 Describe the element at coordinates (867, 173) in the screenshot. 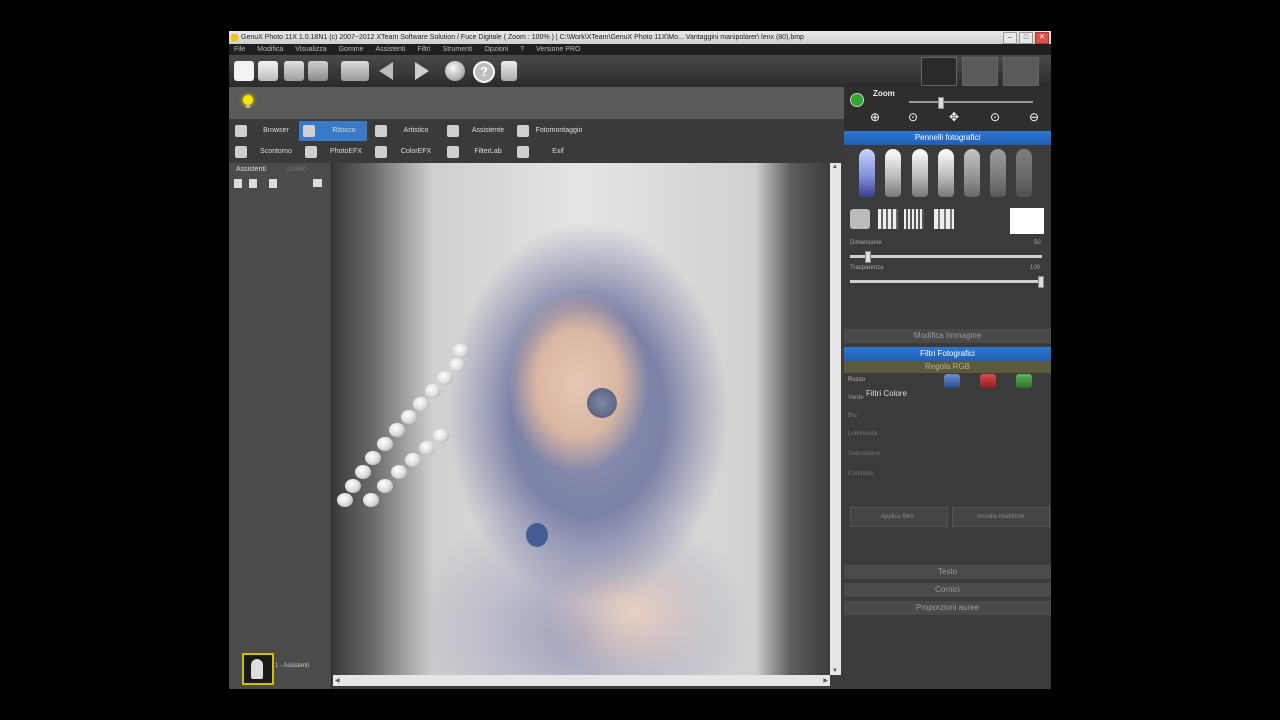

I see `brush-1-icon` at that location.